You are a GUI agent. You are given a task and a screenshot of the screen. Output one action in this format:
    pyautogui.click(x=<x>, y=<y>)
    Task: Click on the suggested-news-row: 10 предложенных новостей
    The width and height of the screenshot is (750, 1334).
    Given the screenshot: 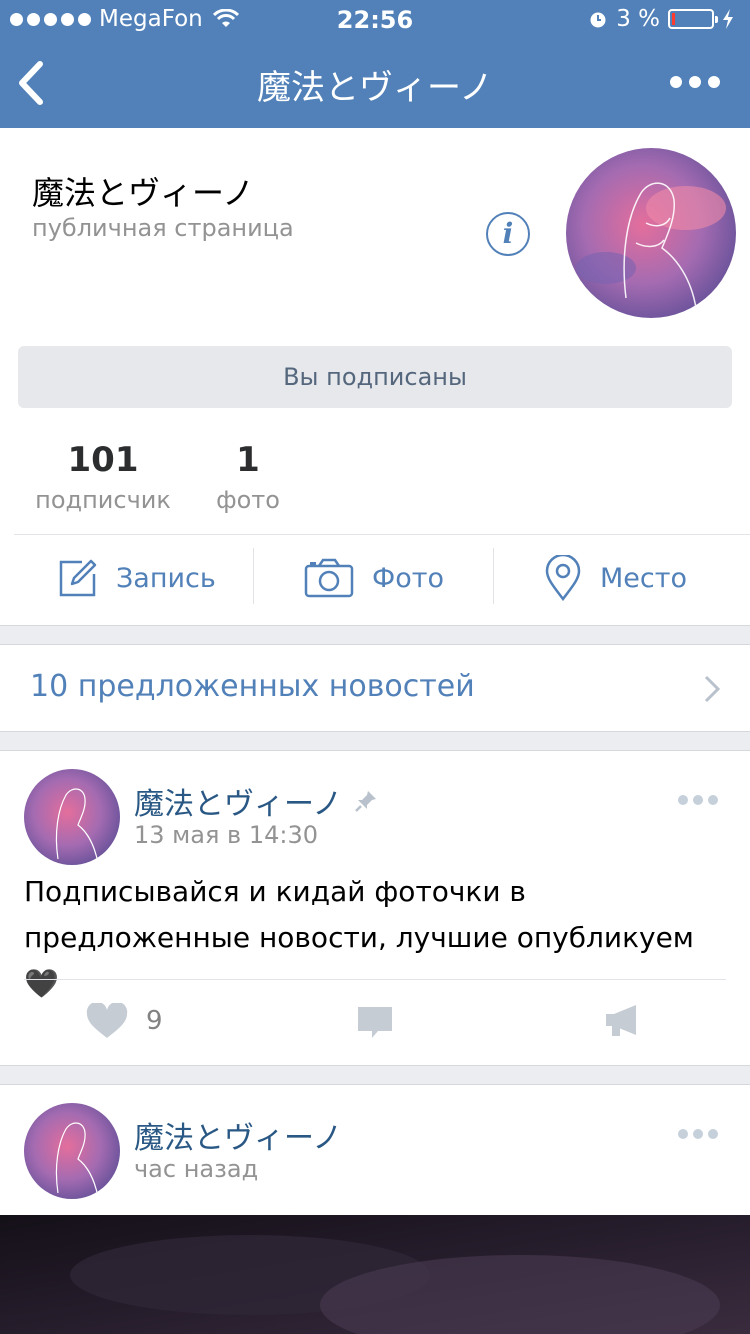 What is the action you would take?
    pyautogui.click(x=375, y=688)
    